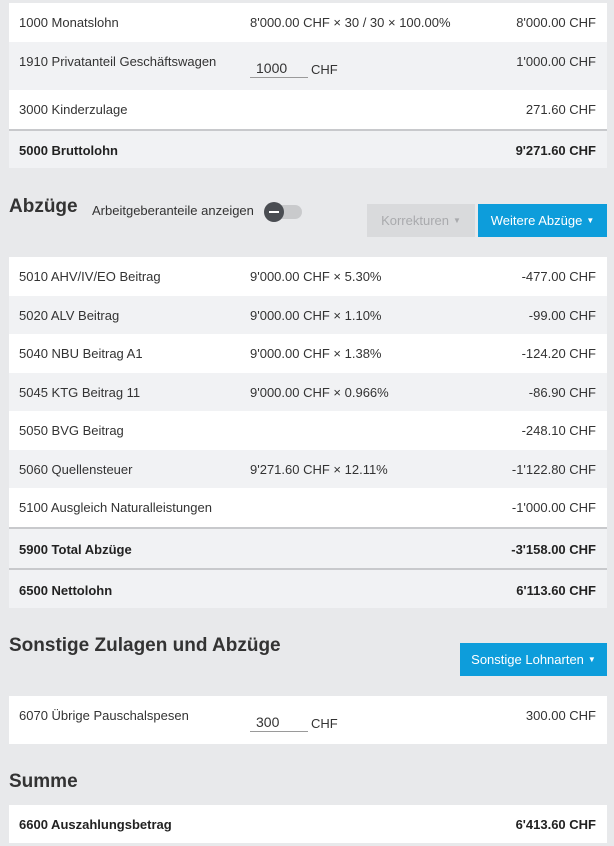  What do you see at coordinates (75, 549) in the screenshot?
I see `row-label: 5900 Total Abzüge` at bounding box center [75, 549].